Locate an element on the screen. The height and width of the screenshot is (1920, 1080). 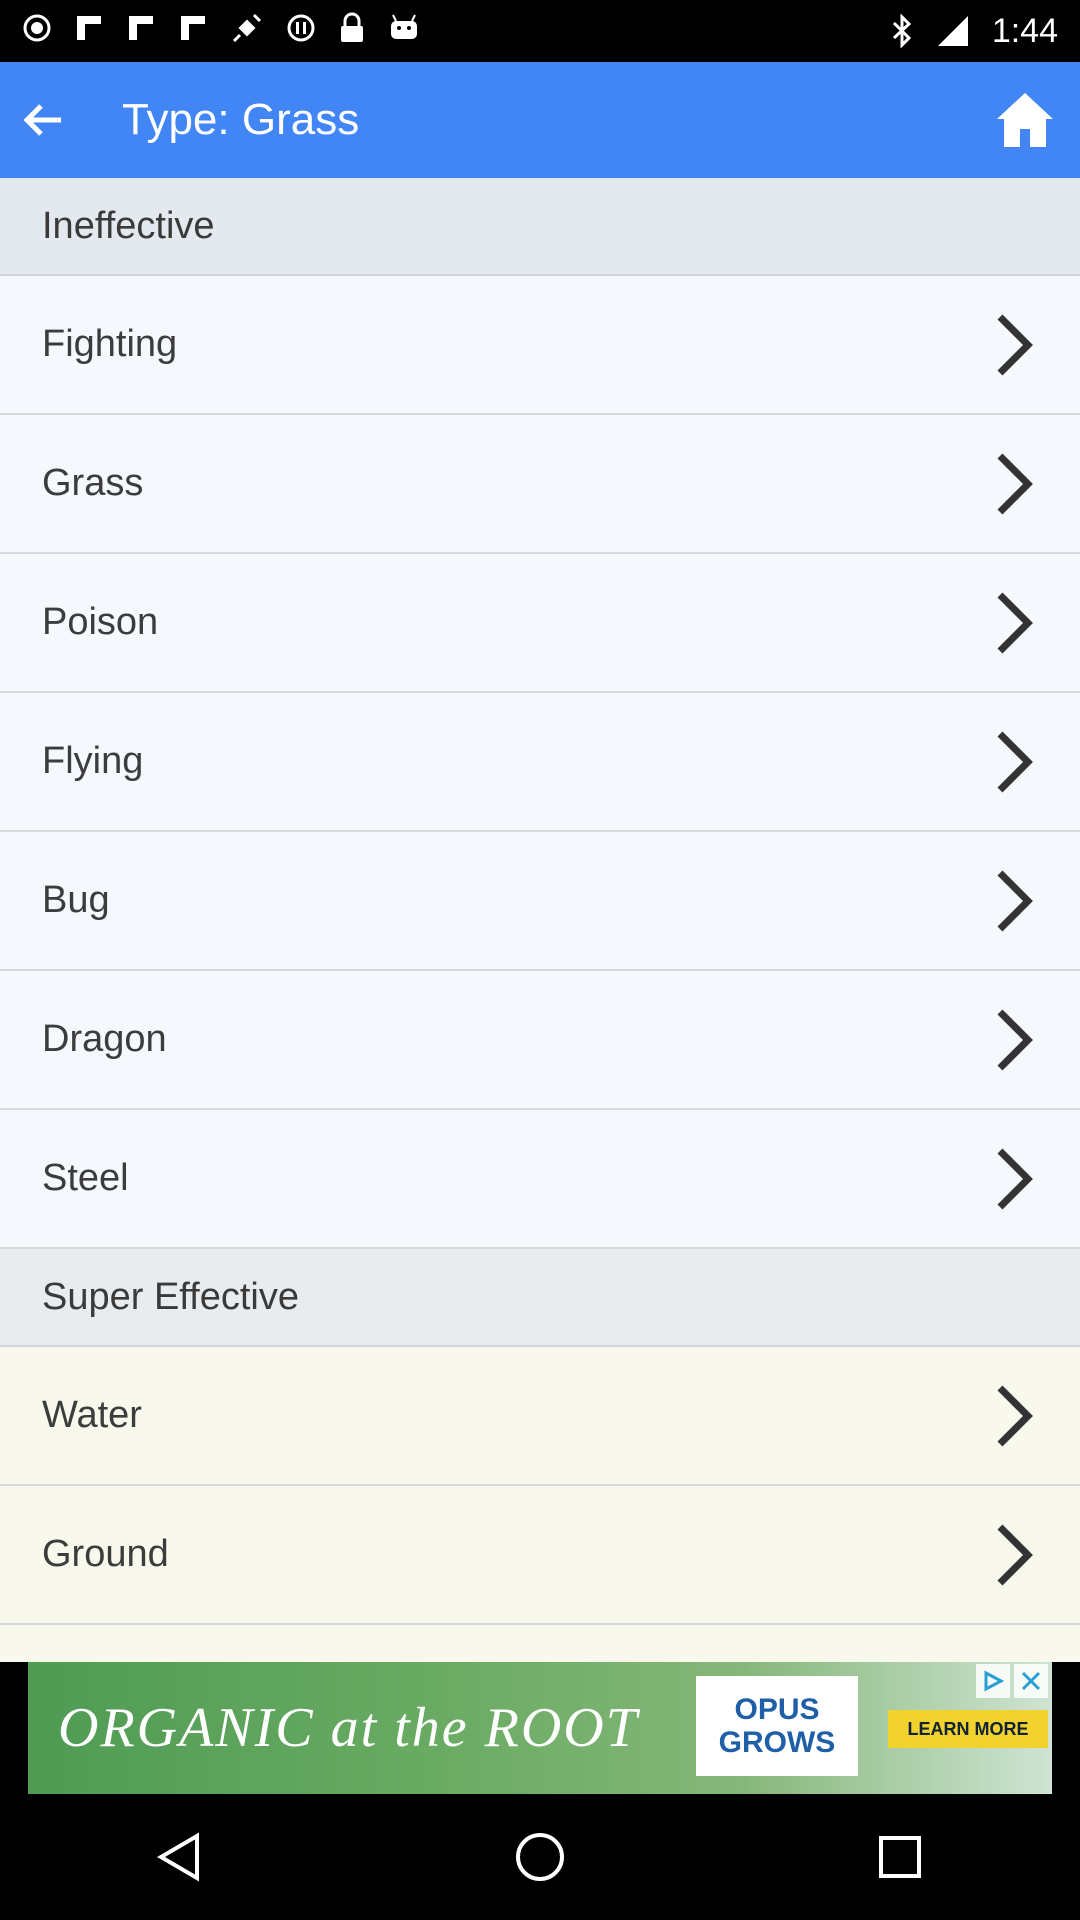
list-item-ground: Ground is located at coordinates (540, 1555).